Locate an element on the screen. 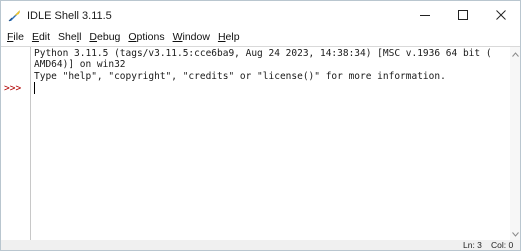  menu-help: Help is located at coordinates (229, 37).